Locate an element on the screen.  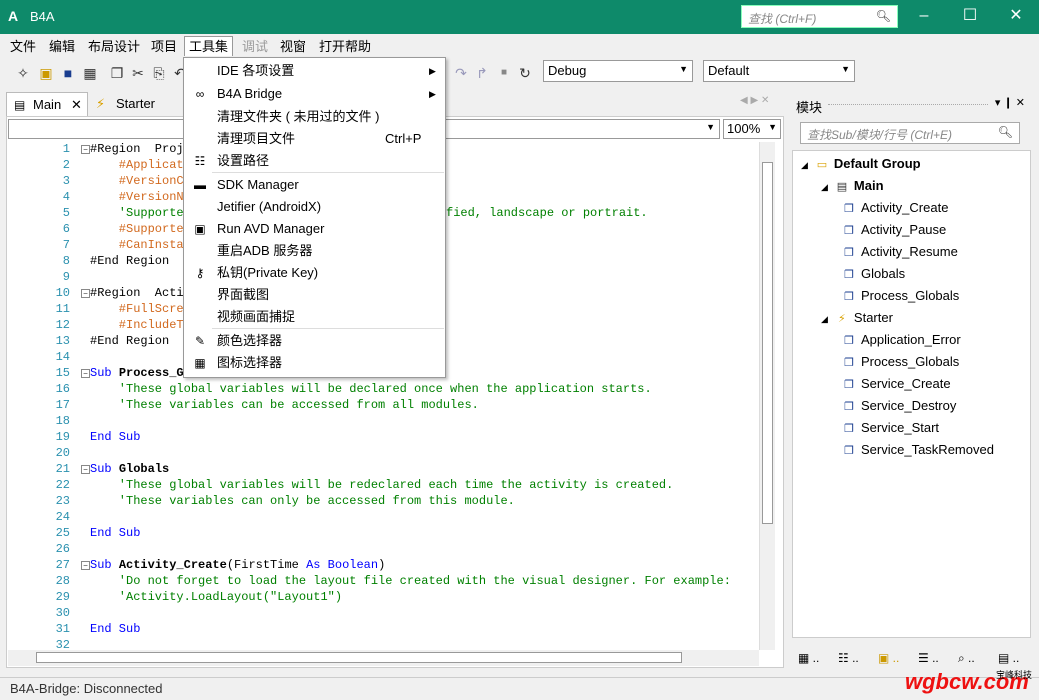
code-line: #Applicat is located at coordinates (137, 165).